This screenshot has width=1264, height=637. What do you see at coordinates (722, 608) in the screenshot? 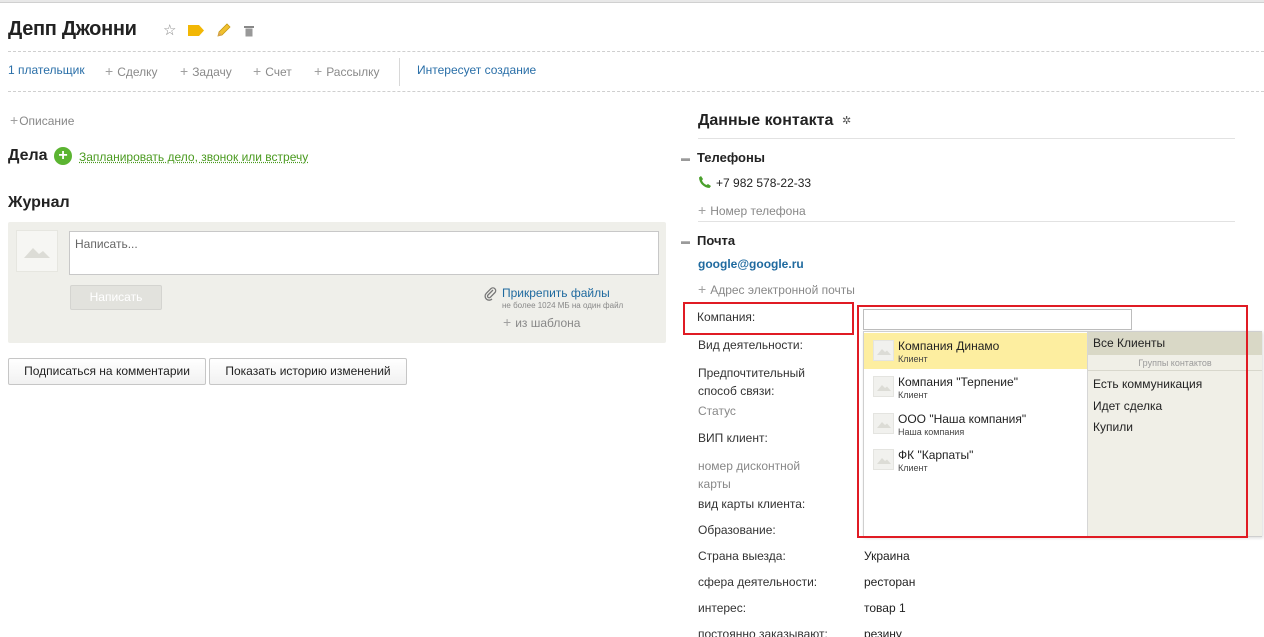
I see `field-label-interest: интерес:` at bounding box center [722, 608].